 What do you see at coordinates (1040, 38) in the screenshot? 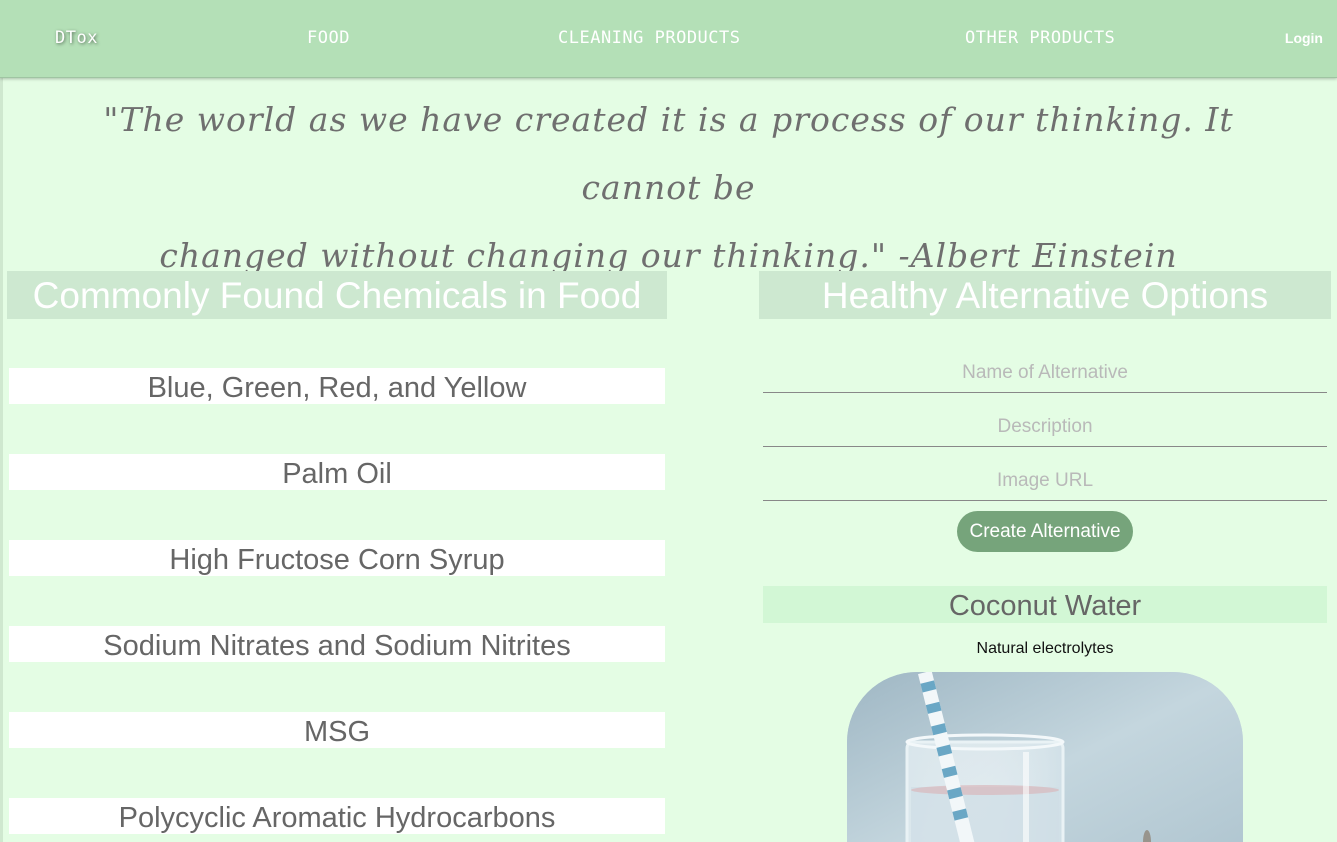
I see `nav-link-other-products: OTHER PRODUCTS` at bounding box center [1040, 38].